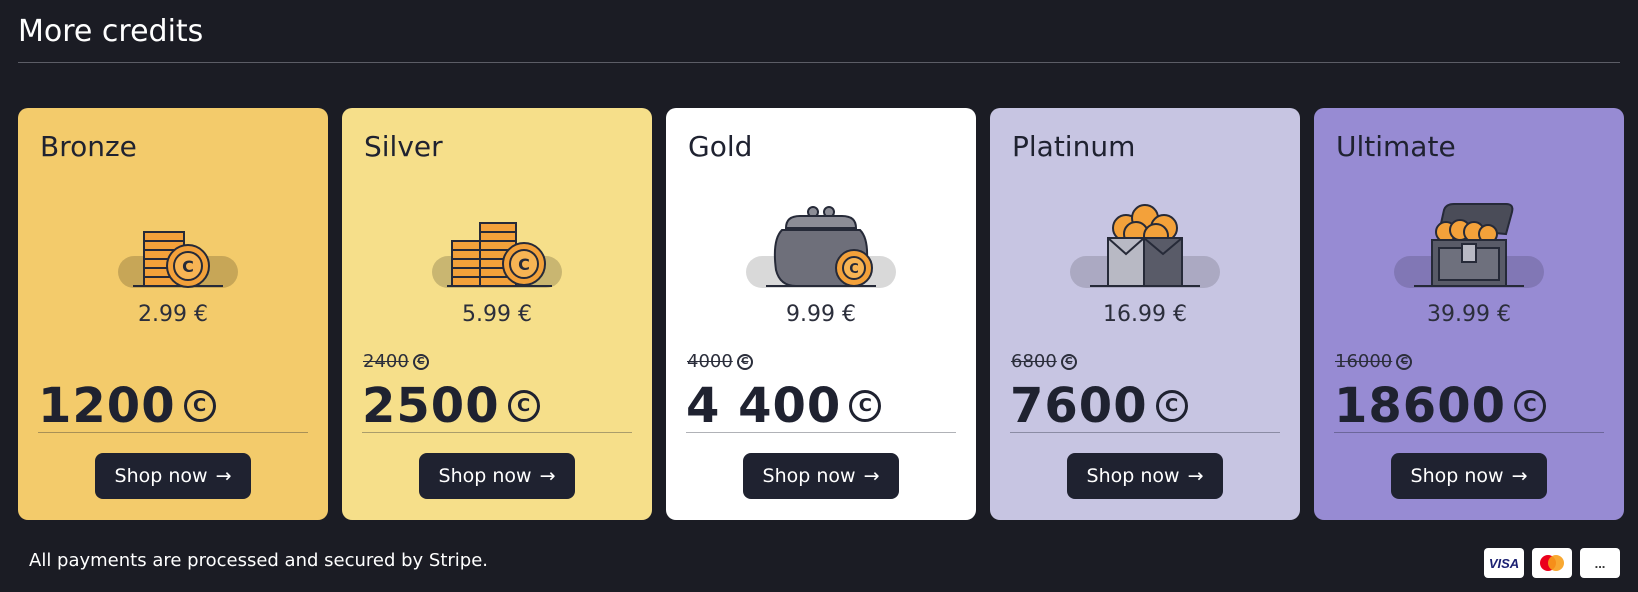  Describe the element at coordinates (1034, 361) in the screenshot. I see `old-credit-amount-value: 6800` at that location.